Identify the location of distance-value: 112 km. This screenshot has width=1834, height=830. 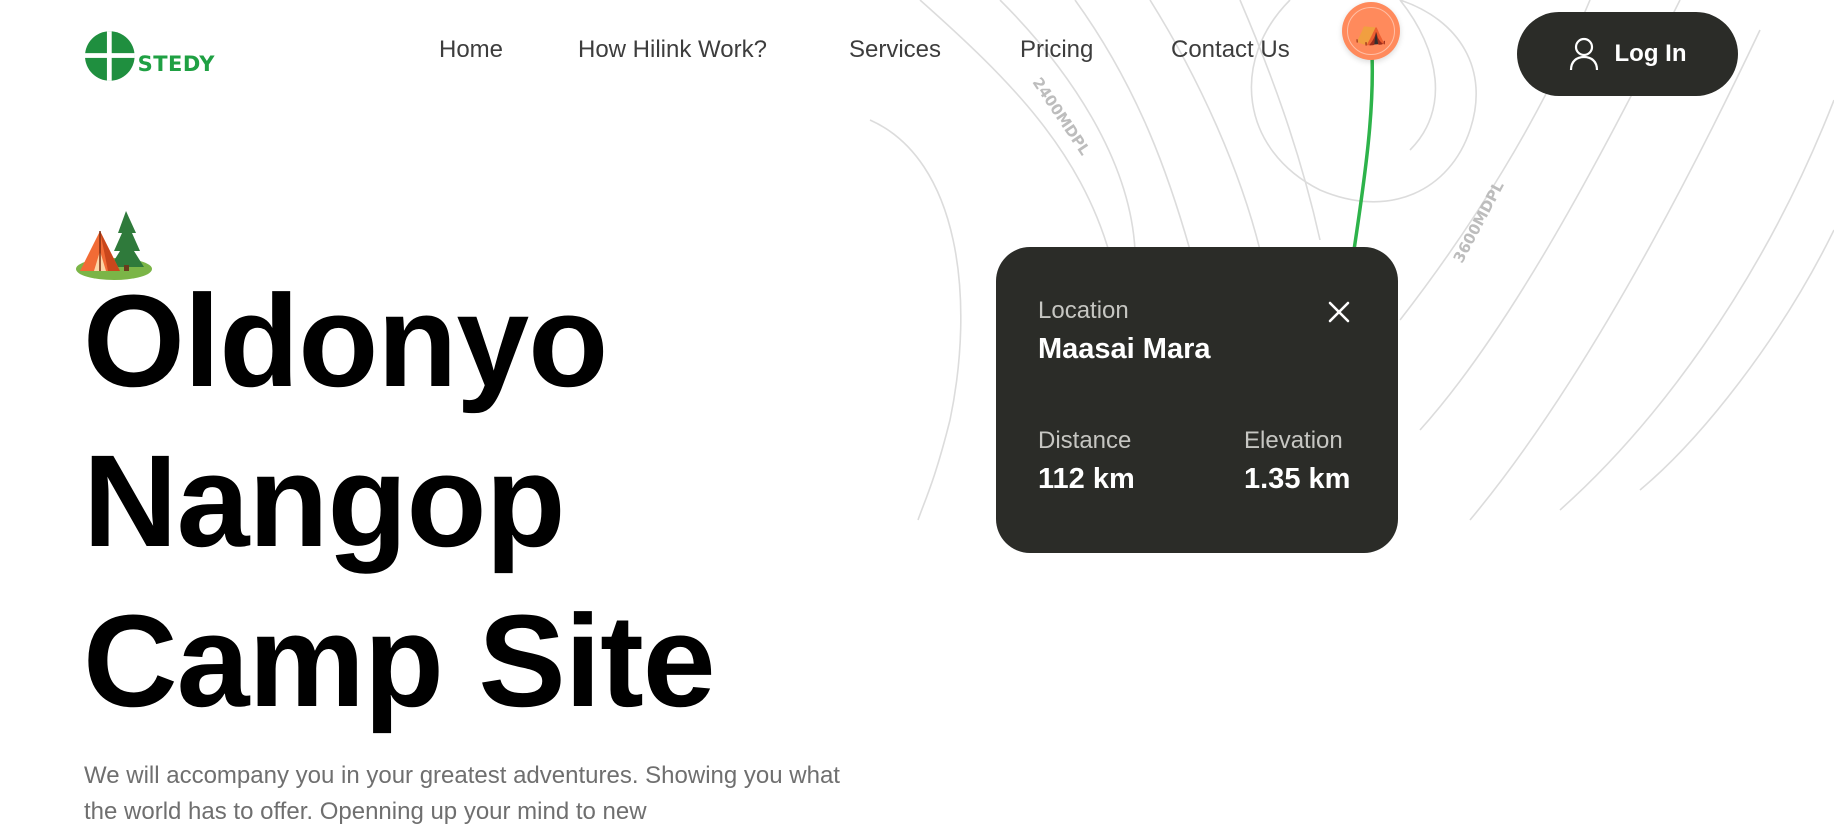
(1086, 479).